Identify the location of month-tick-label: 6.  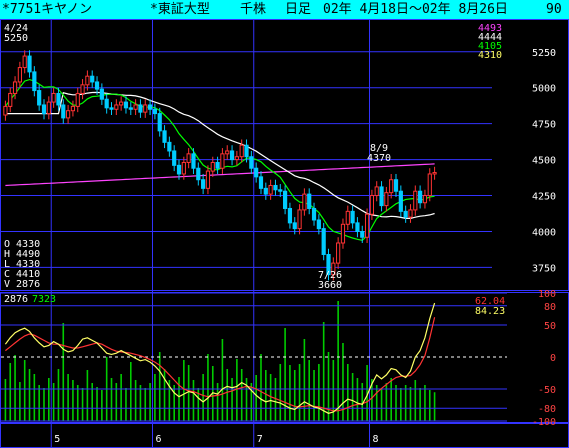
(158, 439).